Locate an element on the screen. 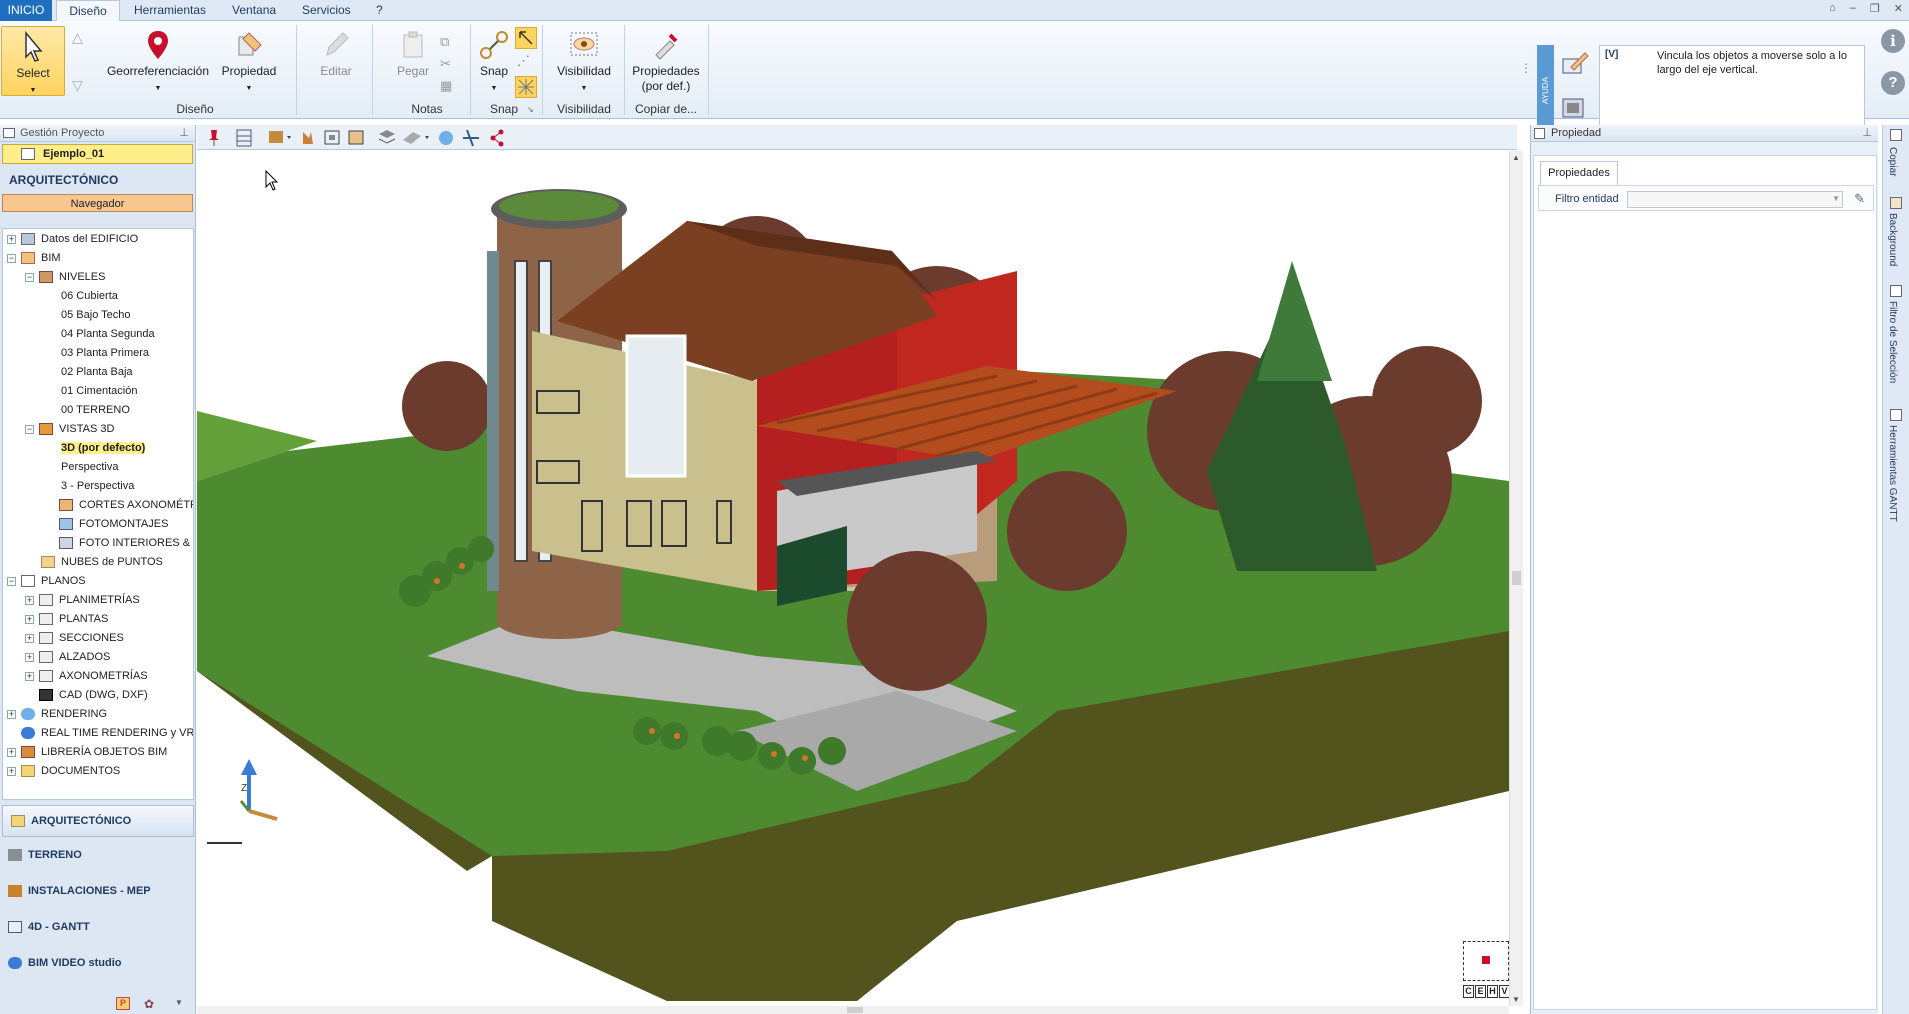  tree-item-level: 06 Cubierta is located at coordinates (89, 296).